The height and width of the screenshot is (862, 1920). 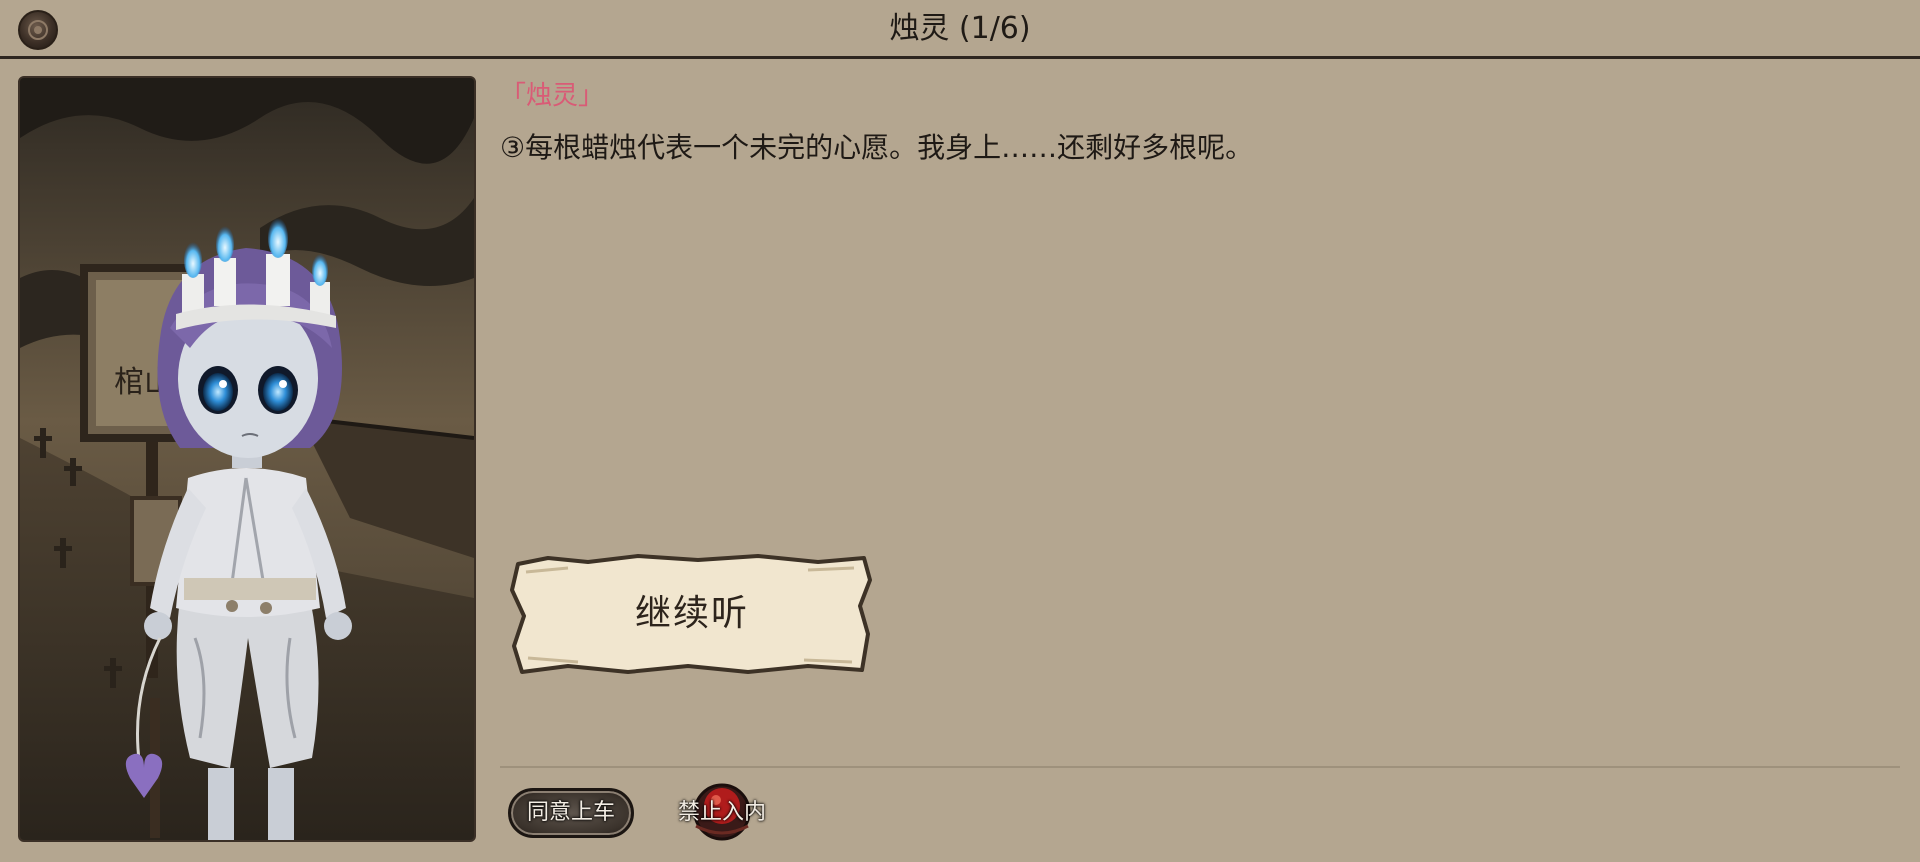 I want to click on agree-button-label: 同意上车, so click(x=570, y=812).